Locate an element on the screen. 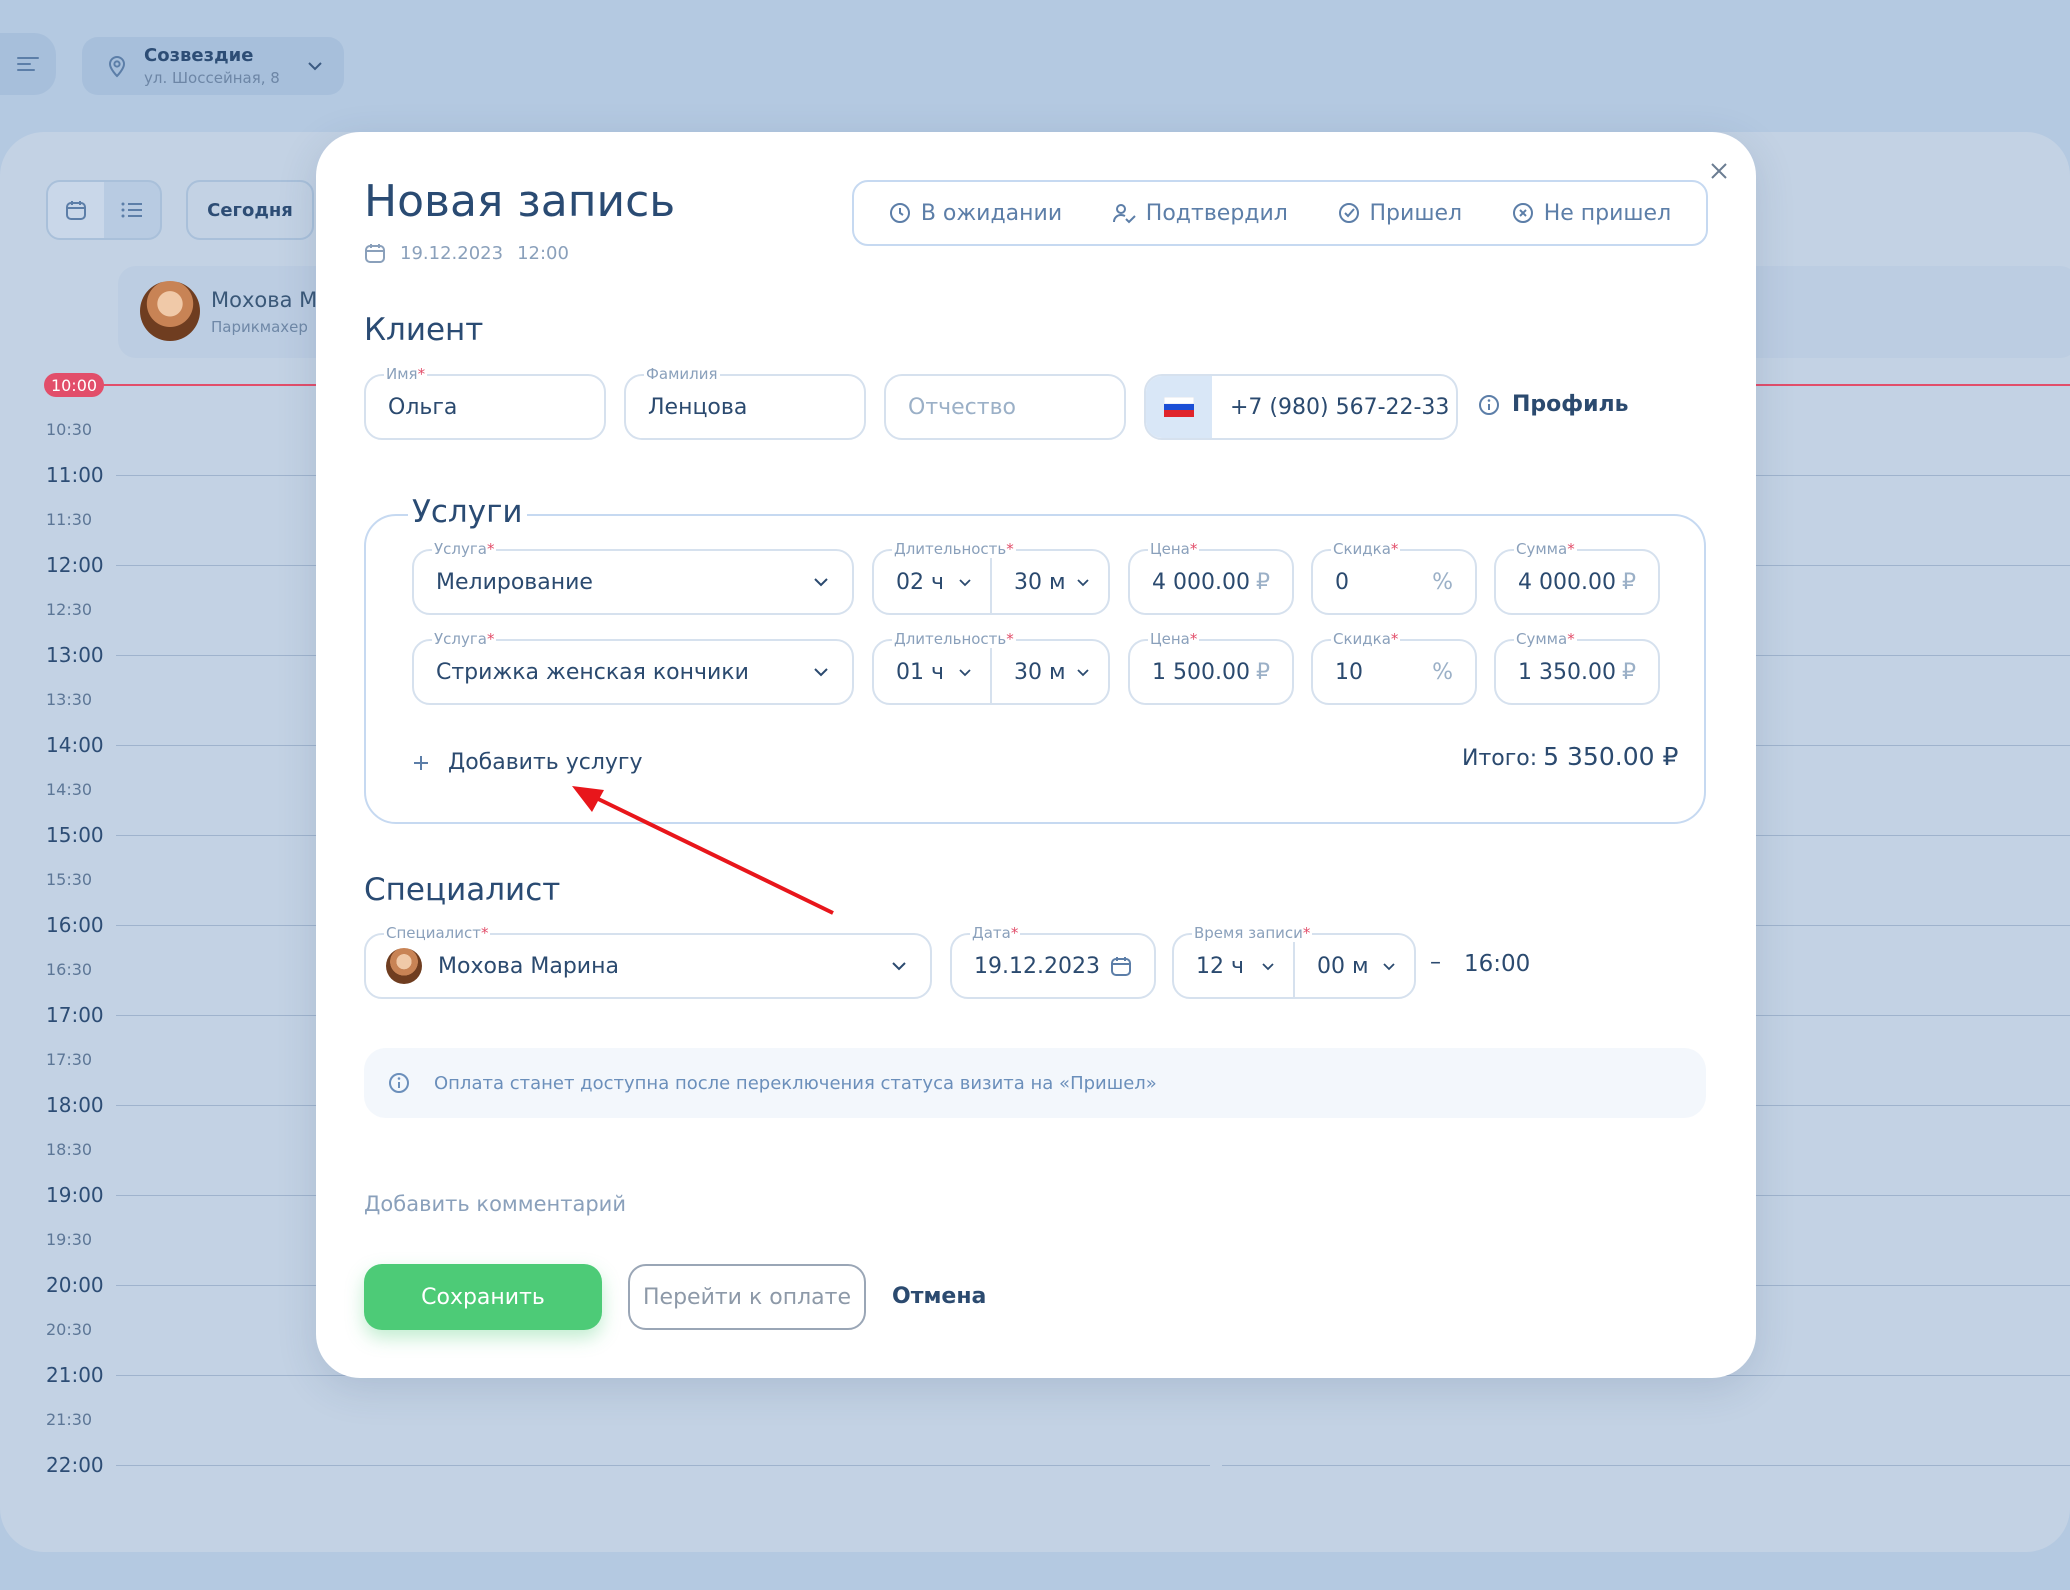 The width and height of the screenshot is (2070, 1590). status-label: В ожидании is located at coordinates (991, 213).